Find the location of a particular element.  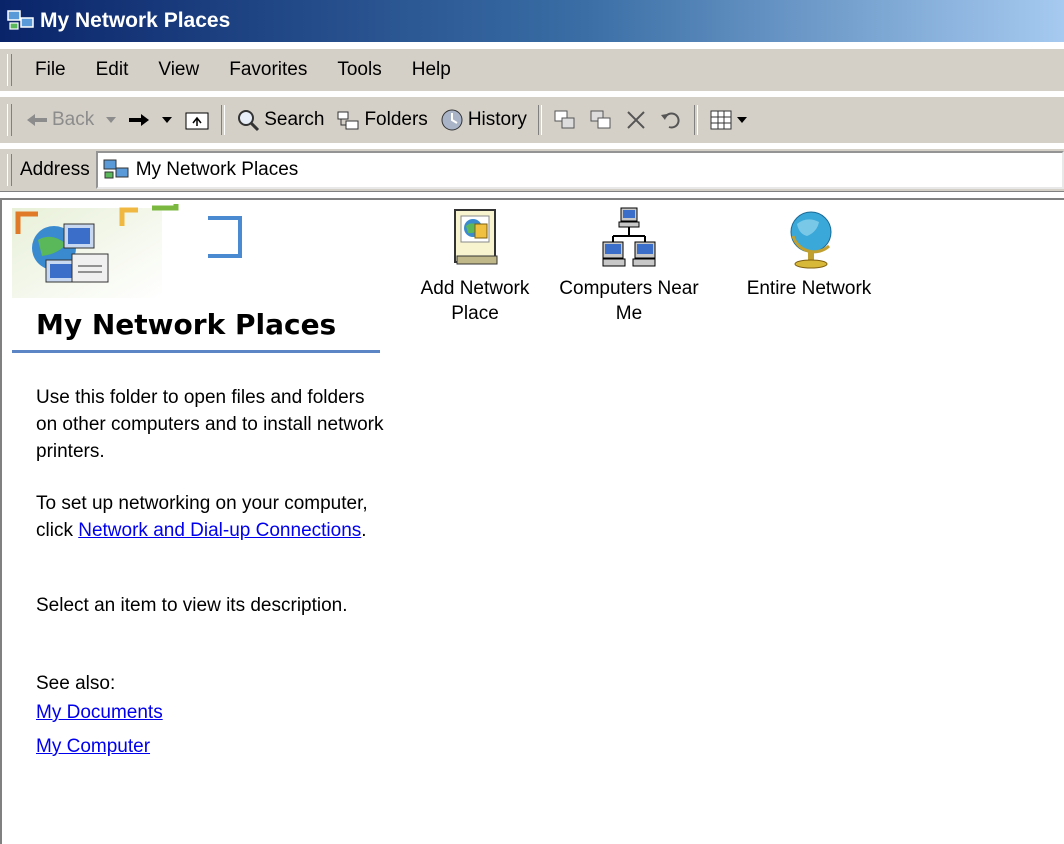

delete-icon is located at coordinates (636, 120).